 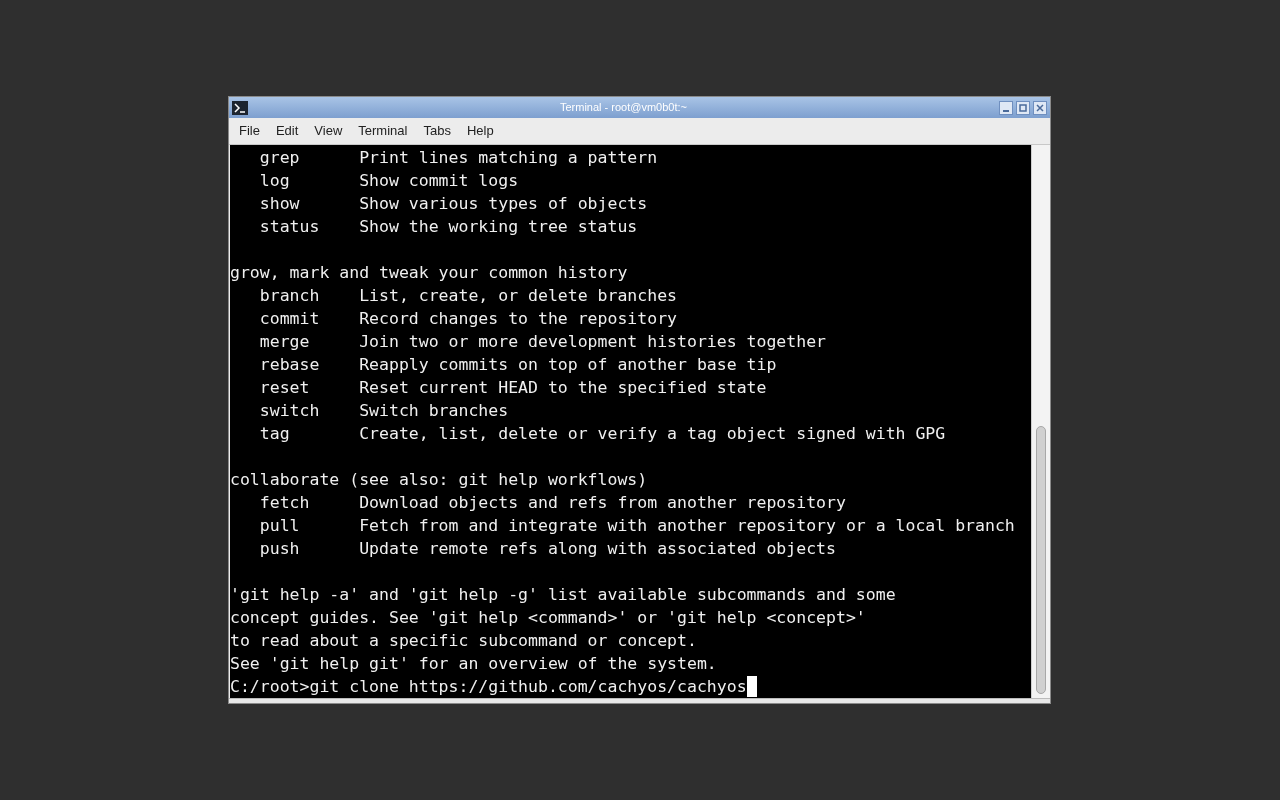 I want to click on window-title: Terminal - root@vm0b0t:~, so click(x=623, y=108).